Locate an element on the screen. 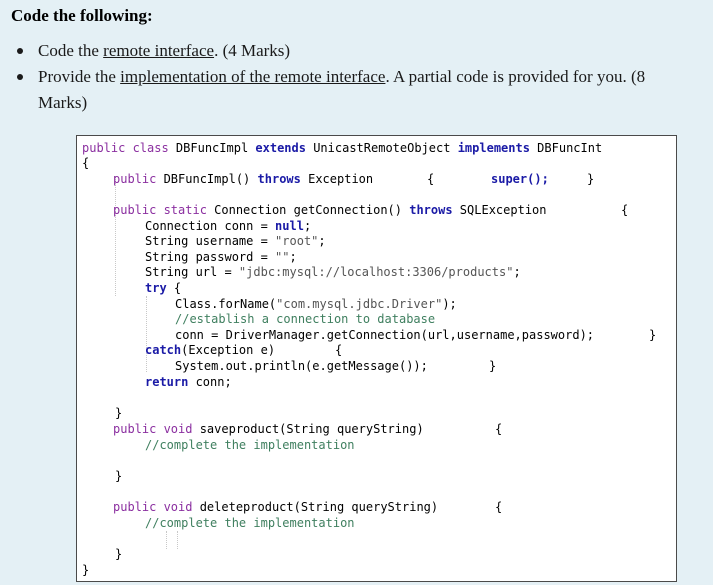 Image resolution: width=713 pixels, height=585 pixels. code-line-catch: catch(Exception e) is located at coordinates (210, 350).